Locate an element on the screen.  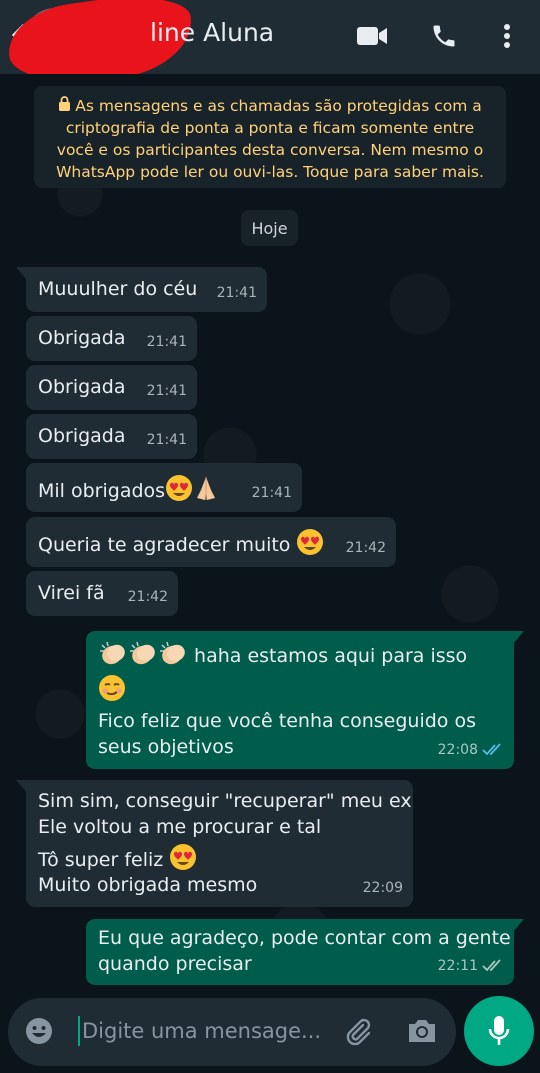
message-bubble: Virei fã 21:42 is located at coordinates (102, 593).